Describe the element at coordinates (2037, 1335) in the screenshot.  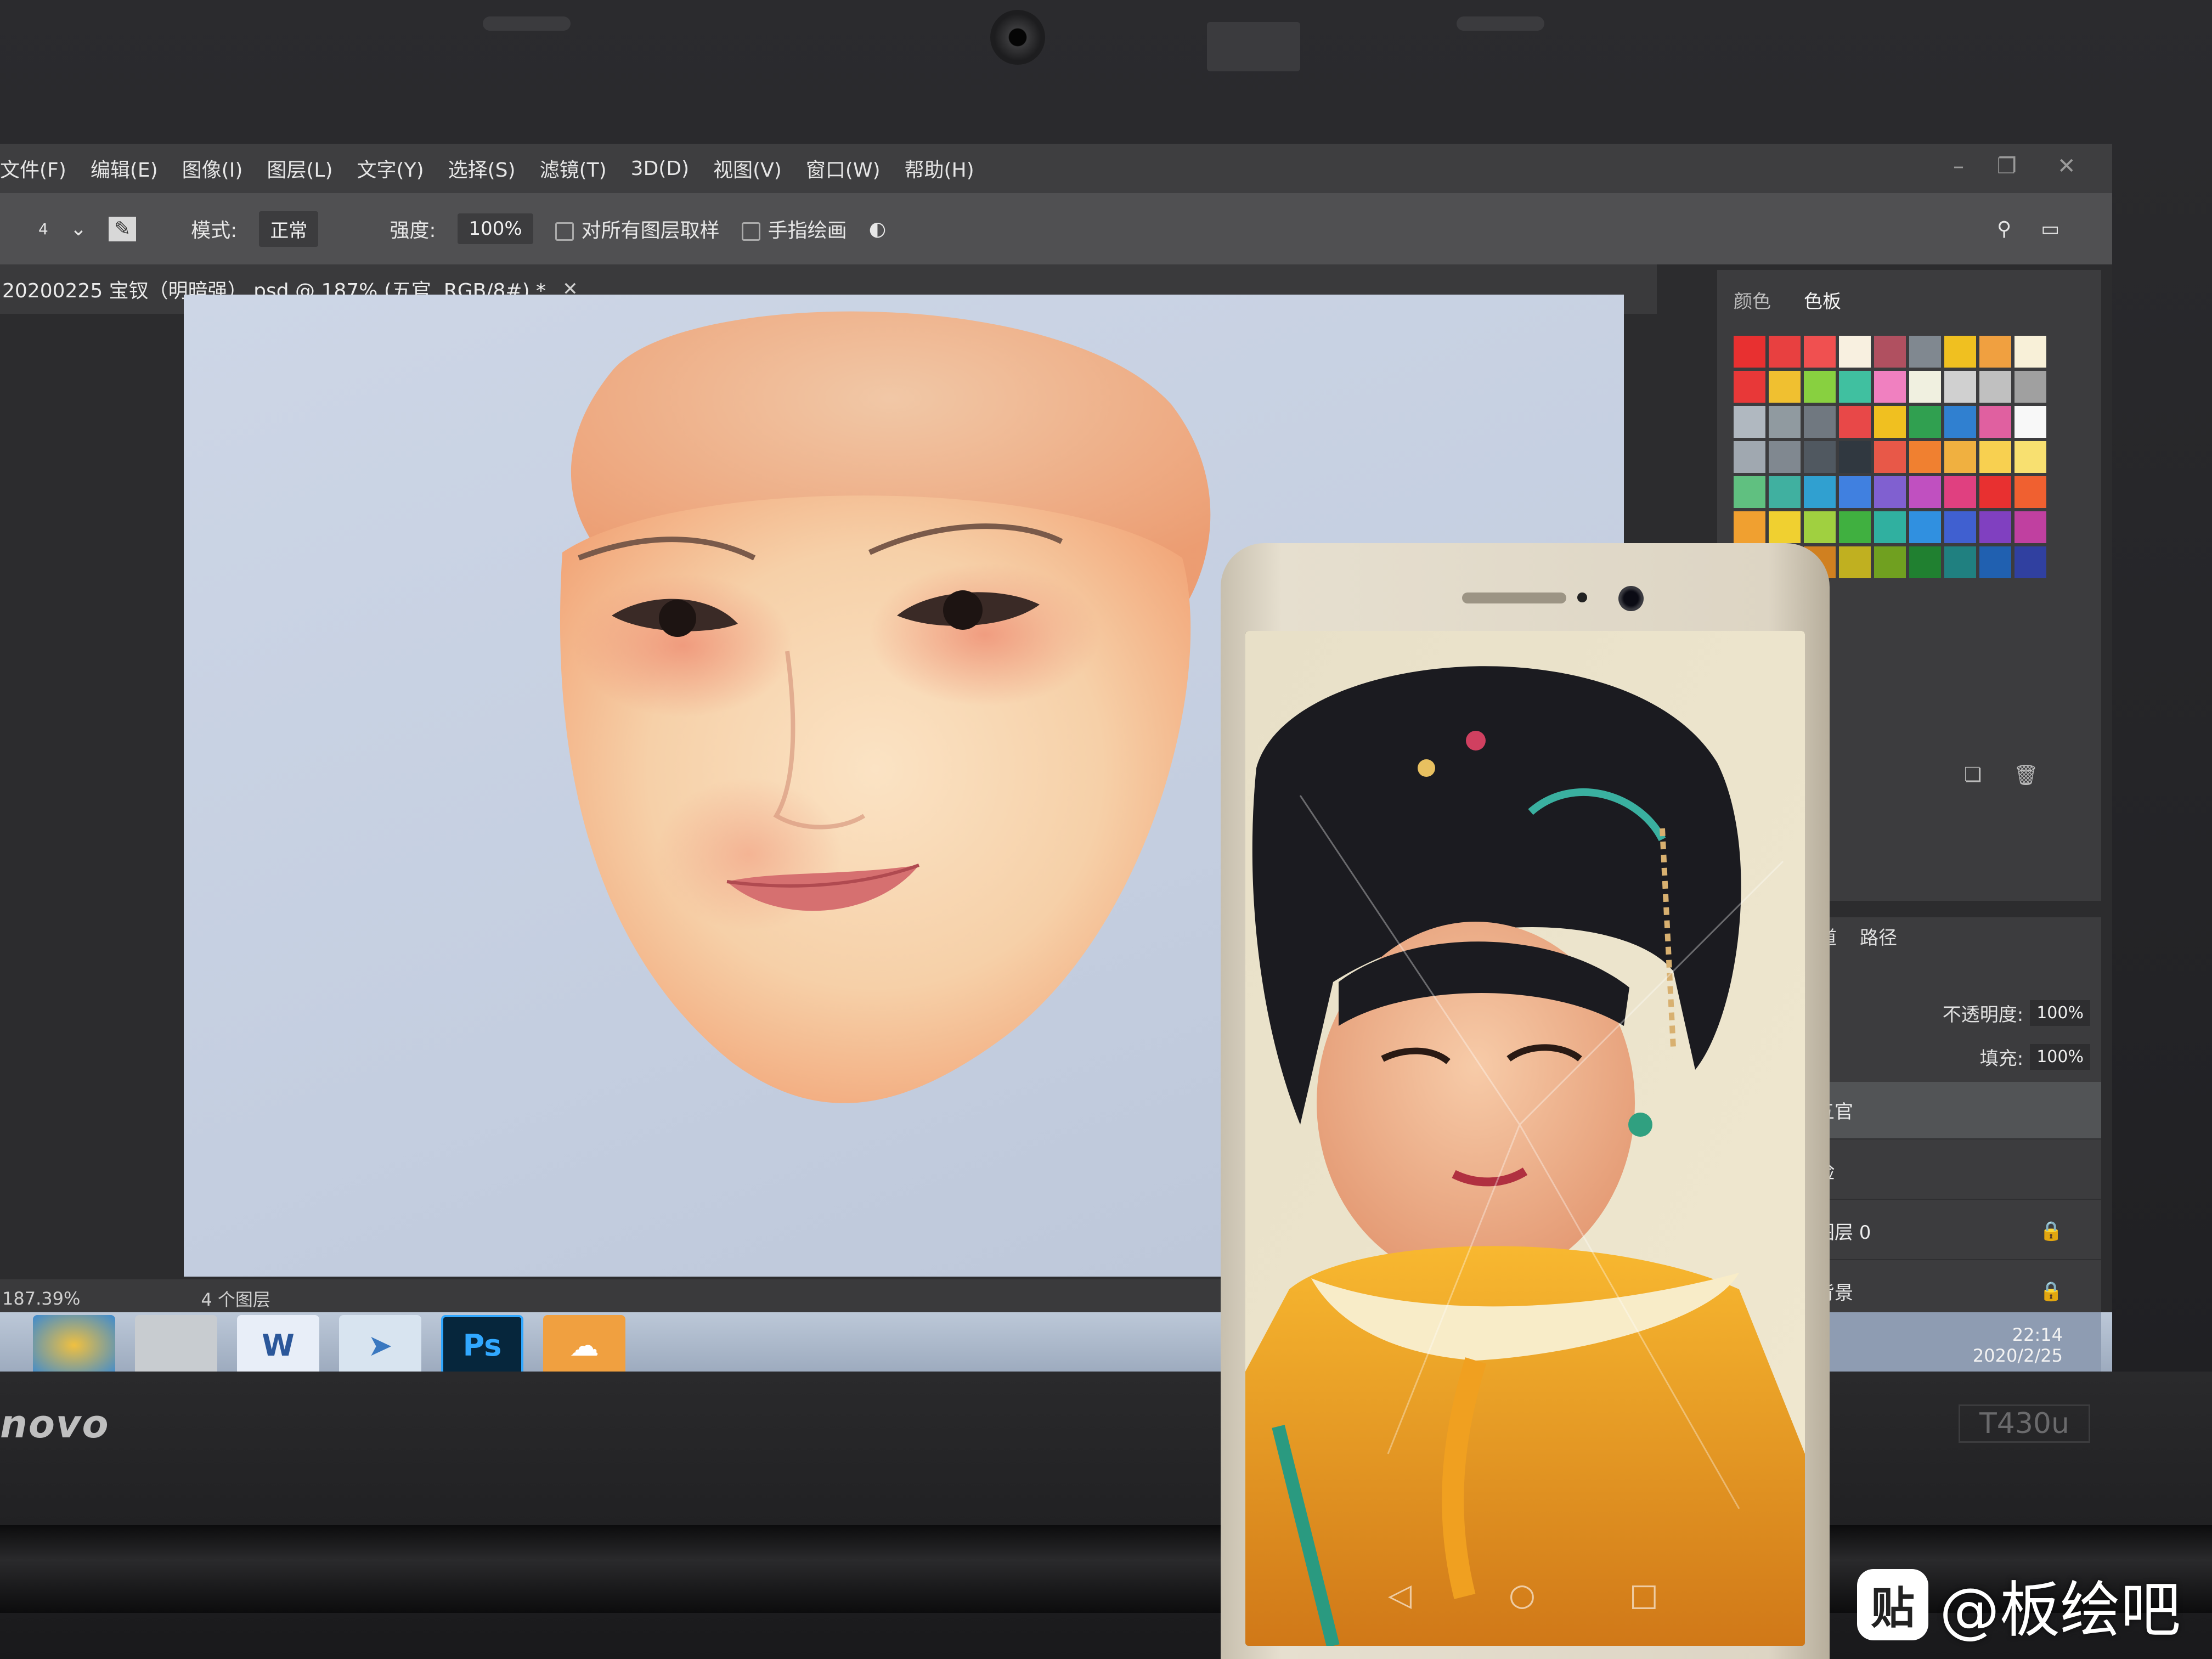
I see `clock-time: 22:14` at that location.